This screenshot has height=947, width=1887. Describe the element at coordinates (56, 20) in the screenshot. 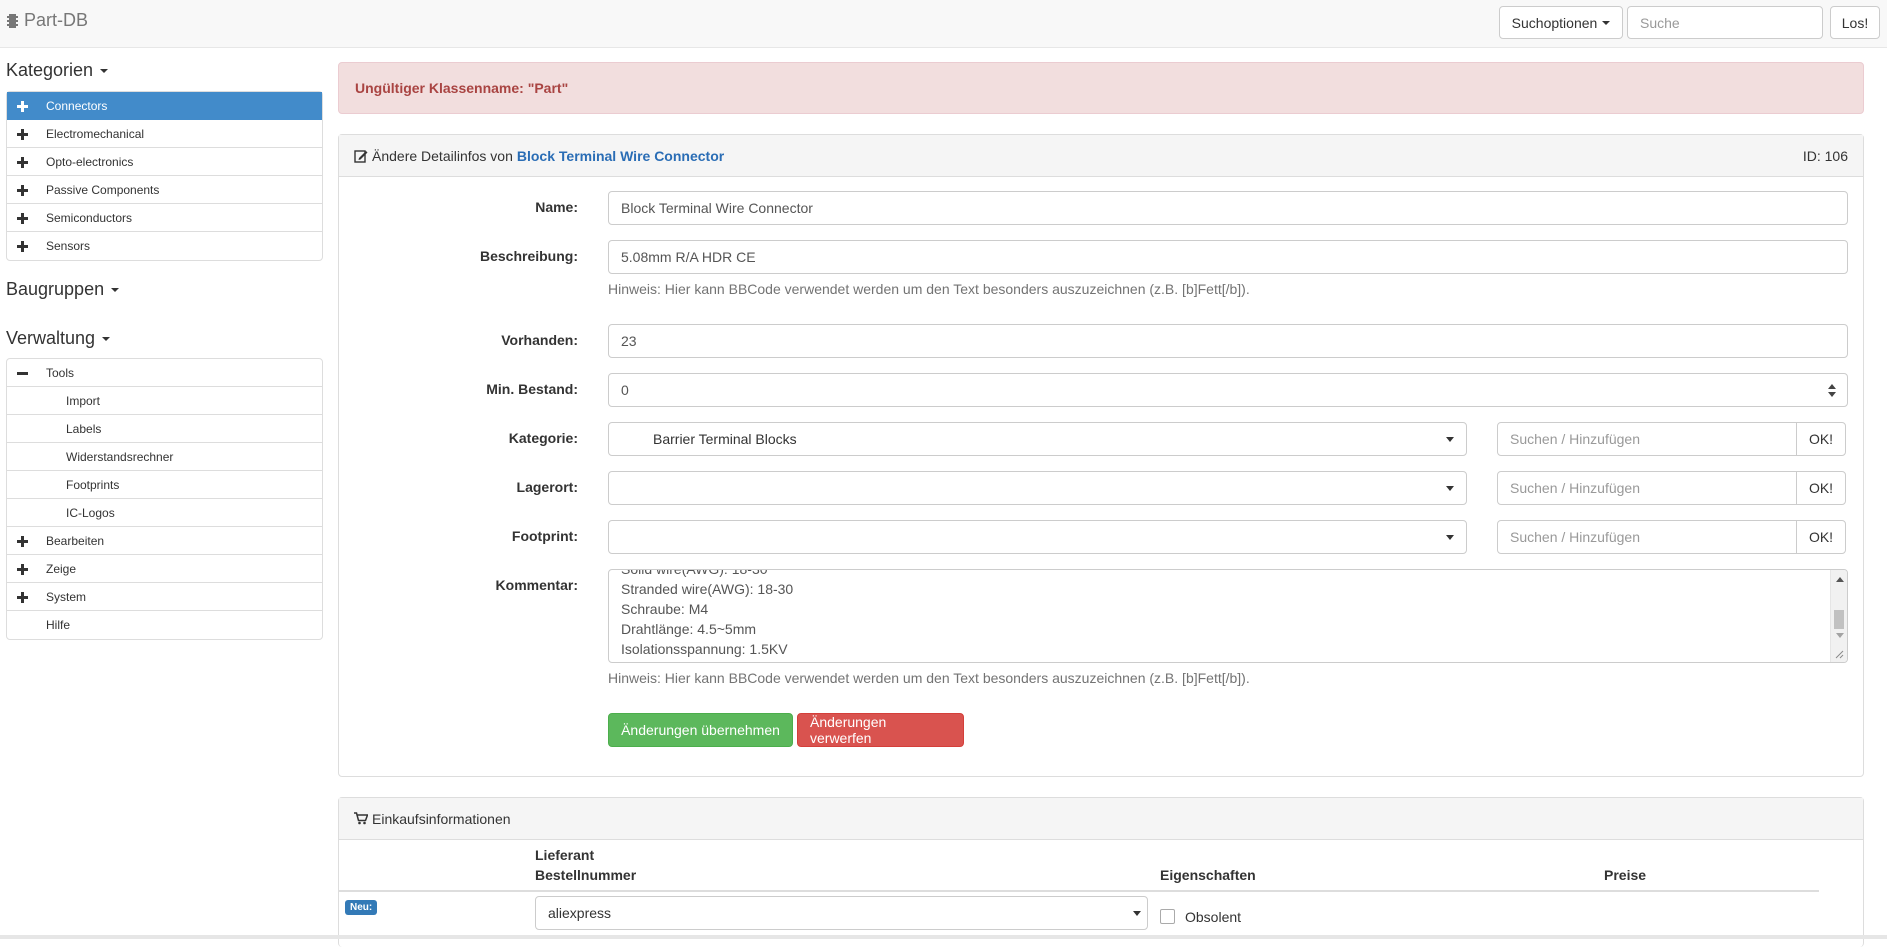

I see `brand-label: Part-DB` at that location.